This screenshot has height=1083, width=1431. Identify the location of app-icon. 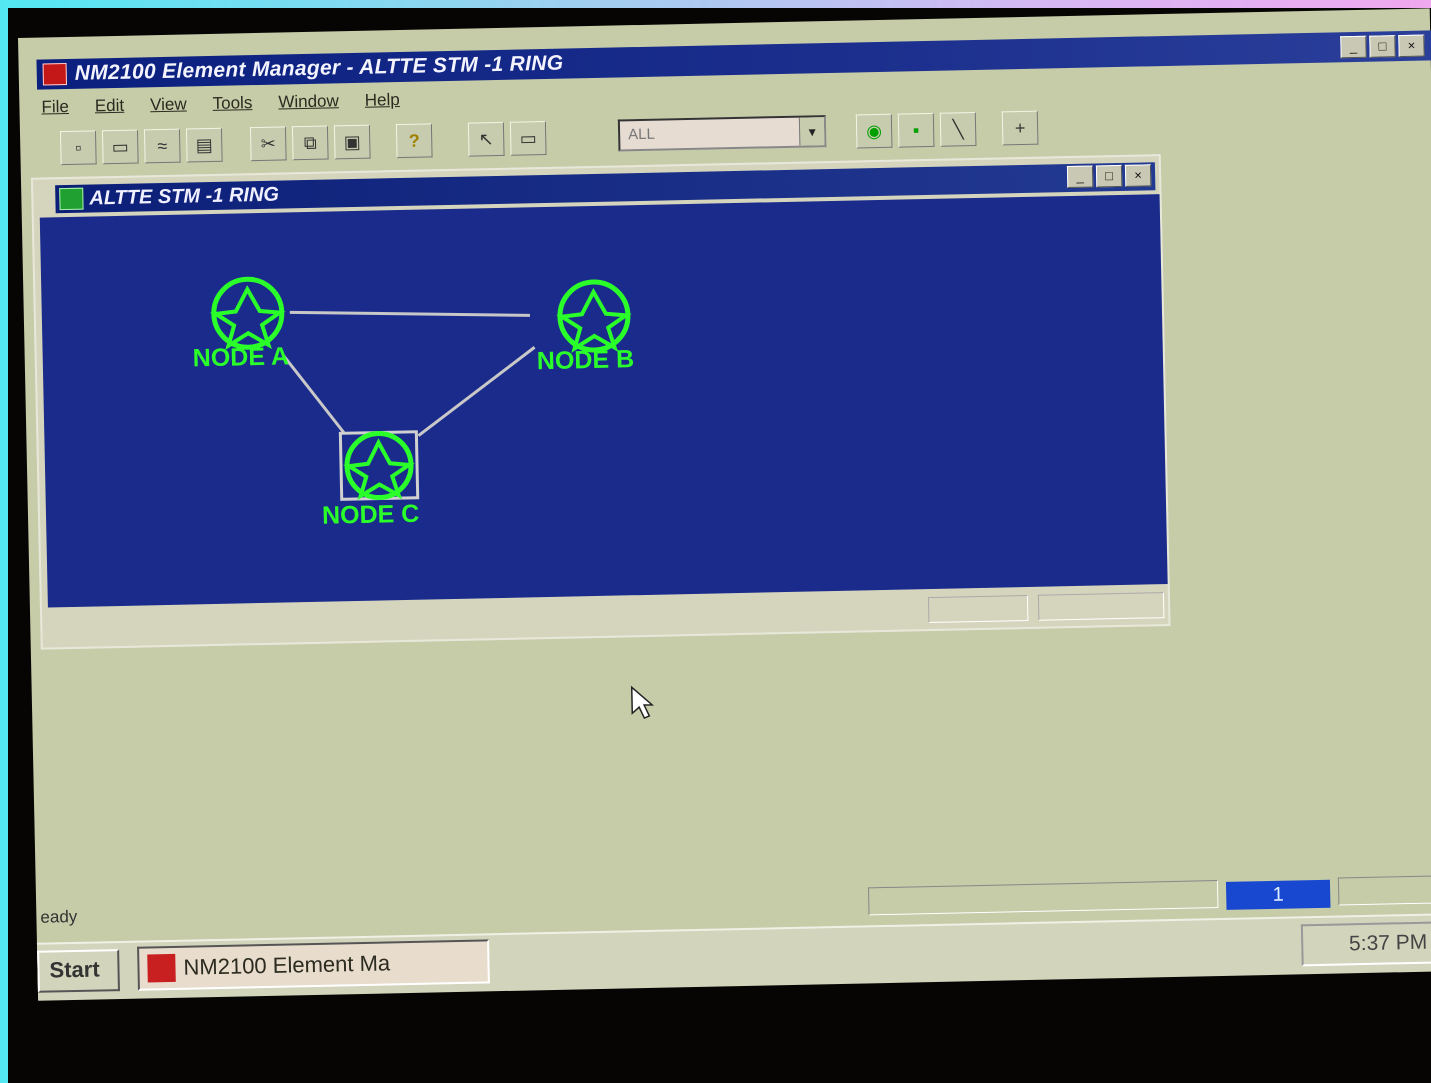
(54, 74).